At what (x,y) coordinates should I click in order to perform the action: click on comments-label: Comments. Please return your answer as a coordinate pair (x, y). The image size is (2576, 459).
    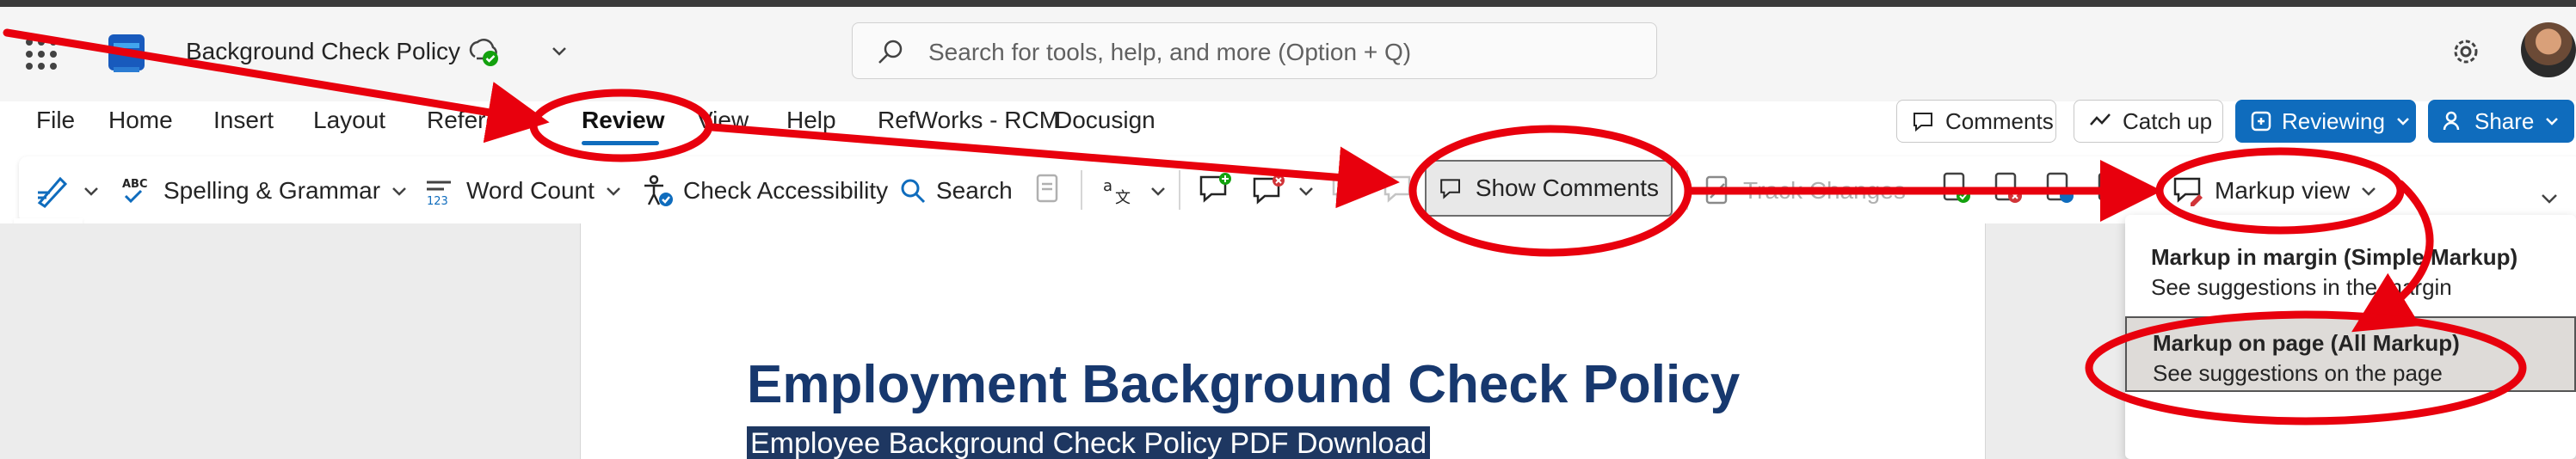
    Looking at the image, I should click on (1999, 121).